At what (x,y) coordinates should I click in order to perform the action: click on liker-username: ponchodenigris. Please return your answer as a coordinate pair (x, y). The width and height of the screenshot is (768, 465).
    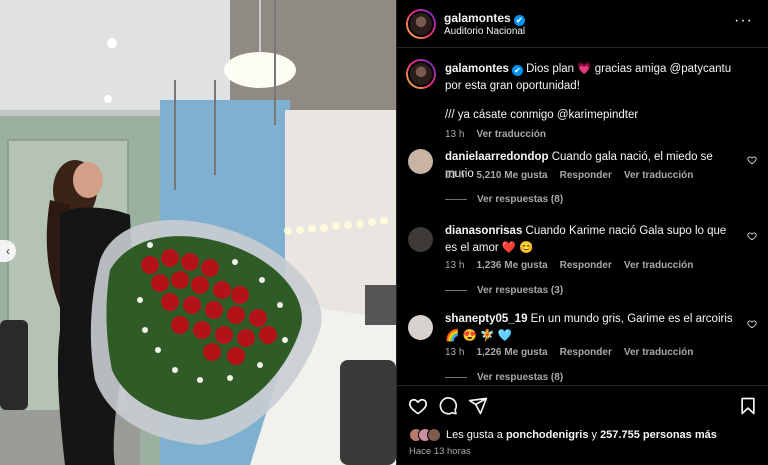
    Looking at the image, I should click on (547, 435).